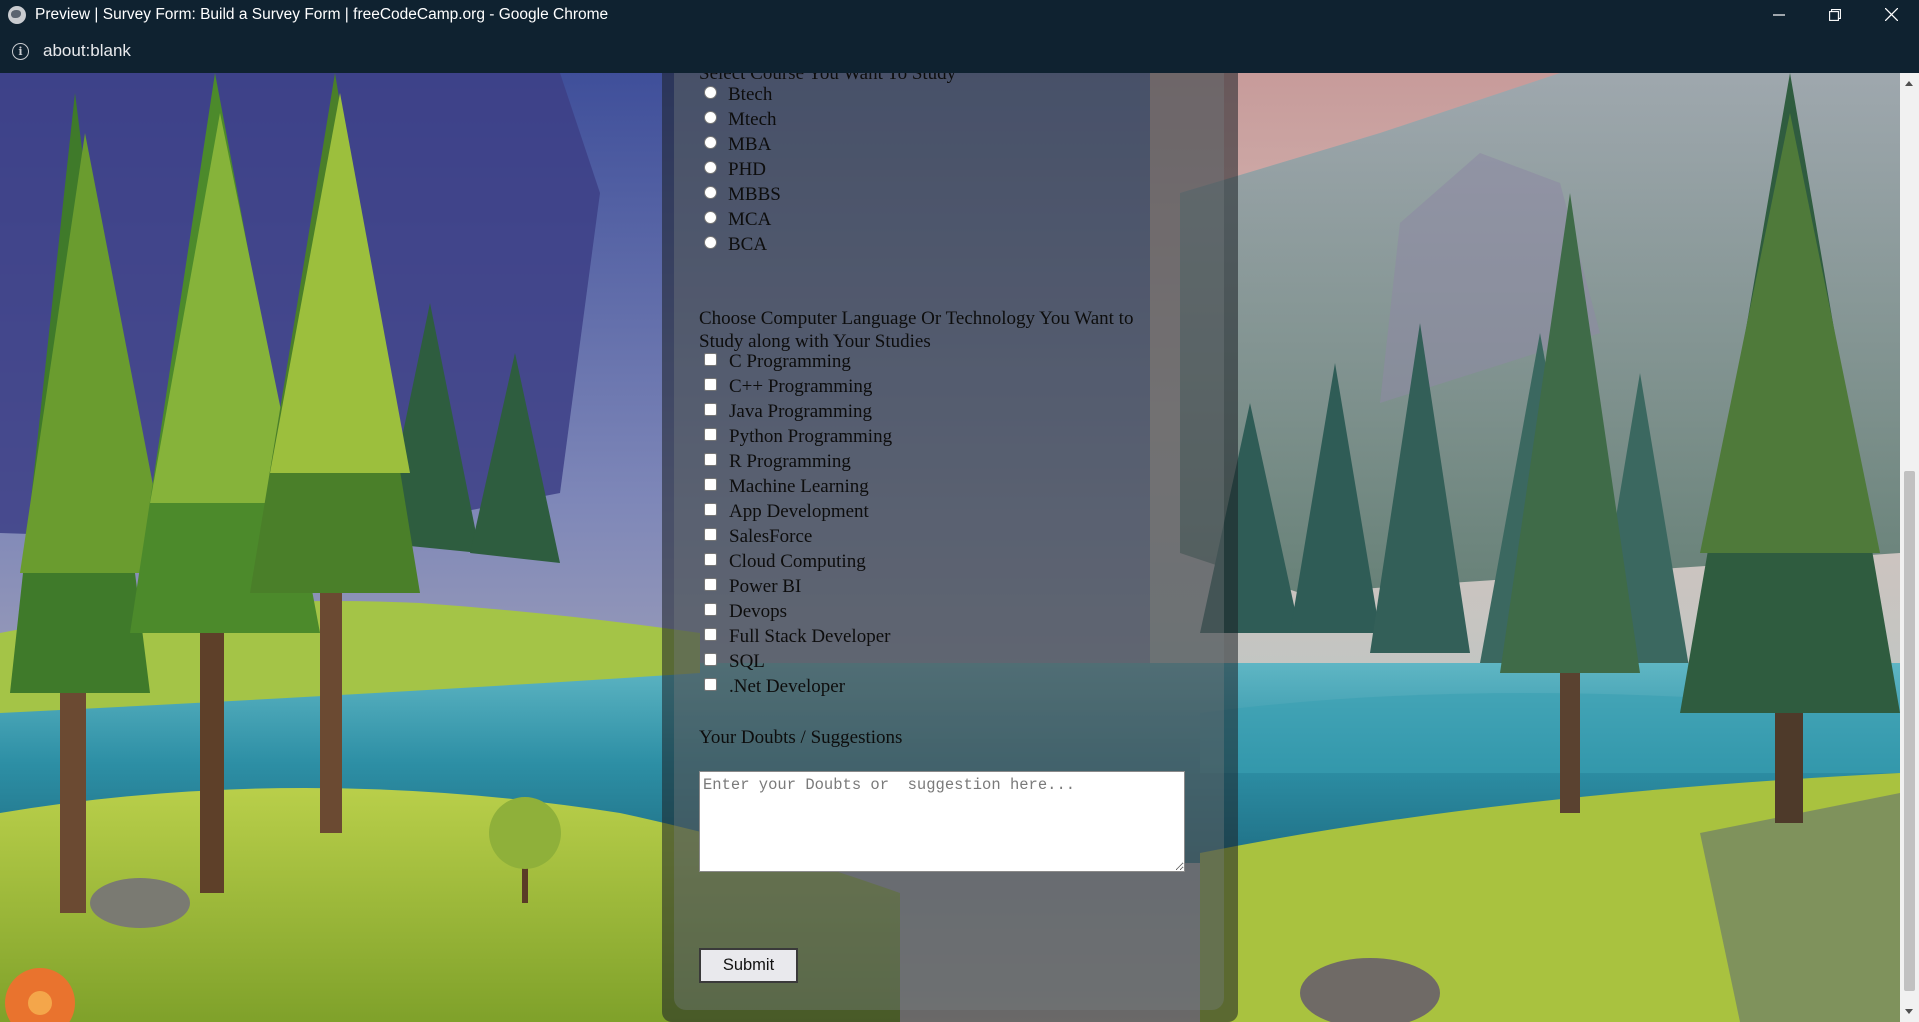  What do you see at coordinates (748, 965) in the screenshot?
I see `submit-button: Submit` at bounding box center [748, 965].